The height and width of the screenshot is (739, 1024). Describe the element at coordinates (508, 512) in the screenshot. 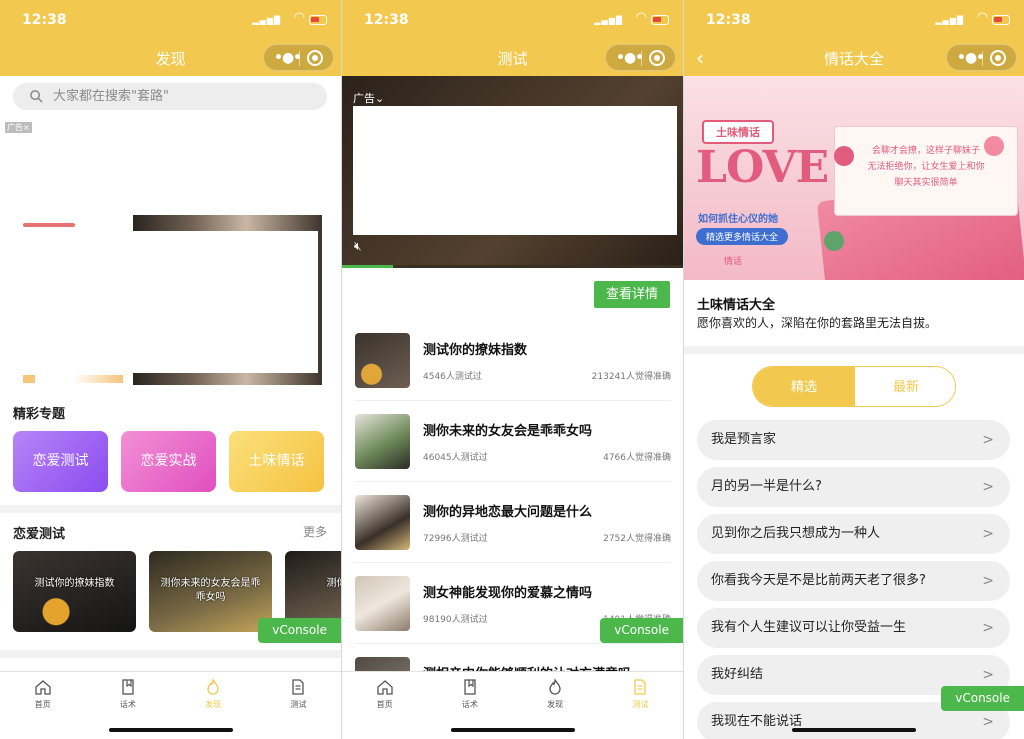

I see `test-title: 测你的异地恋最大问题是什么` at that location.